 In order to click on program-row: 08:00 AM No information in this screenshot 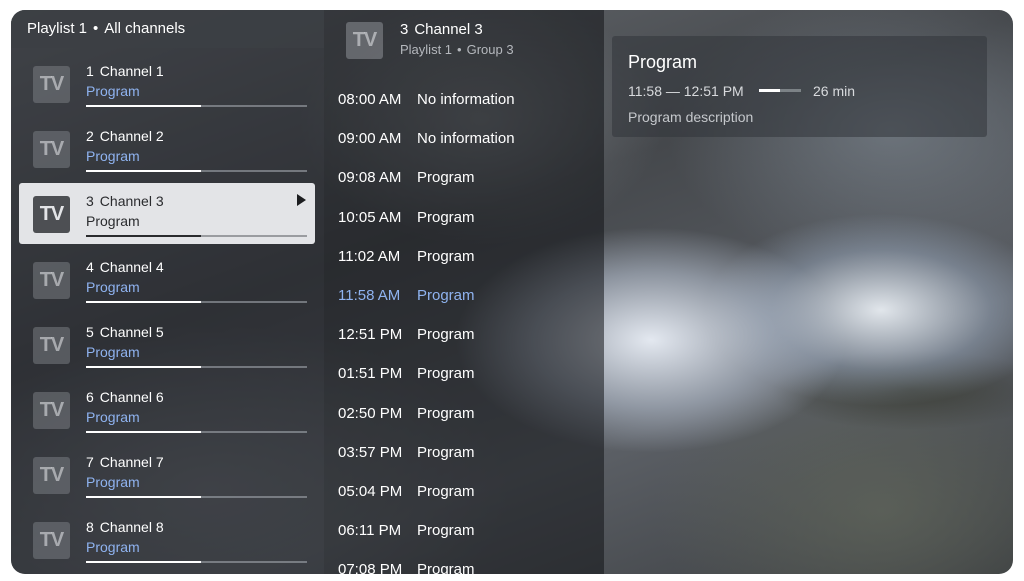, I will do `click(426, 99)`.